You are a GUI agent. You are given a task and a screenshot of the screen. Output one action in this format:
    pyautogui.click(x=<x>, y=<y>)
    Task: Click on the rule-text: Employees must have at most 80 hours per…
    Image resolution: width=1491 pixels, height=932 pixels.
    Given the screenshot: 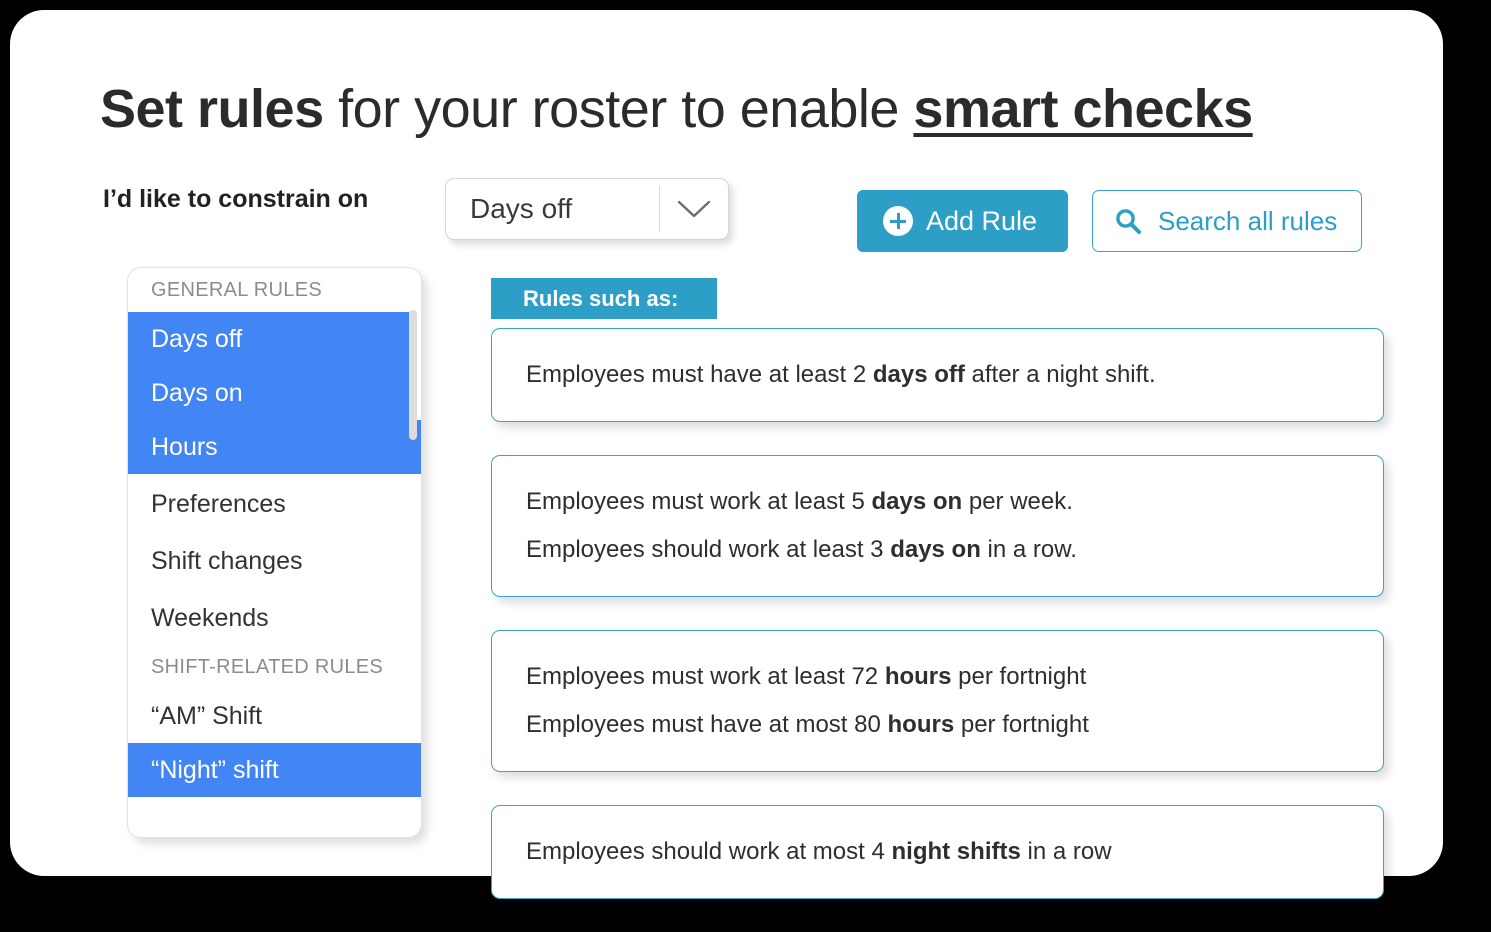 What is the action you would take?
    pyautogui.click(x=954, y=725)
    